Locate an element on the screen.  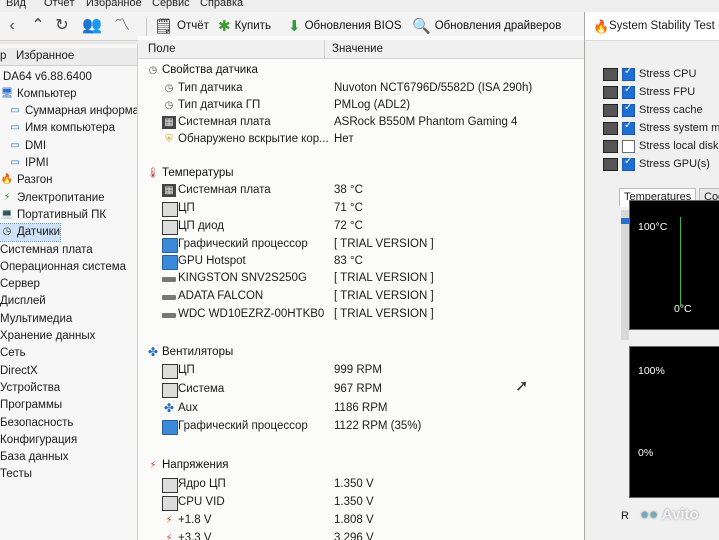
tree-item: ▭ Имя компьютера is located at coordinates (61, 128).